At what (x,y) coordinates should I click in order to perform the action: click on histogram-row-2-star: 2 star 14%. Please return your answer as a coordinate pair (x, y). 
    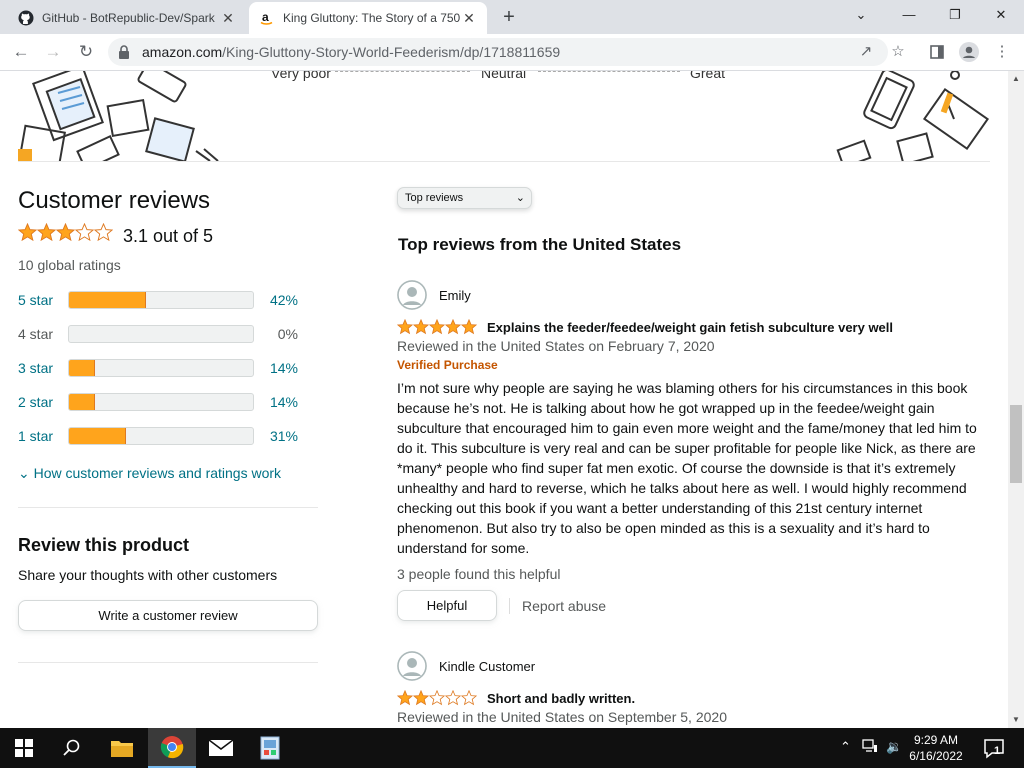
    Looking at the image, I should click on (168, 403).